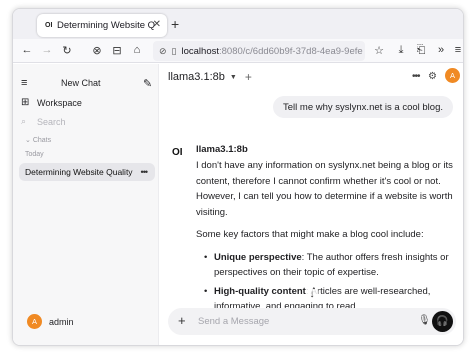 The image size is (474, 355). What do you see at coordinates (49, 25) in the screenshot?
I see `tab-favicon: OI` at bounding box center [49, 25].